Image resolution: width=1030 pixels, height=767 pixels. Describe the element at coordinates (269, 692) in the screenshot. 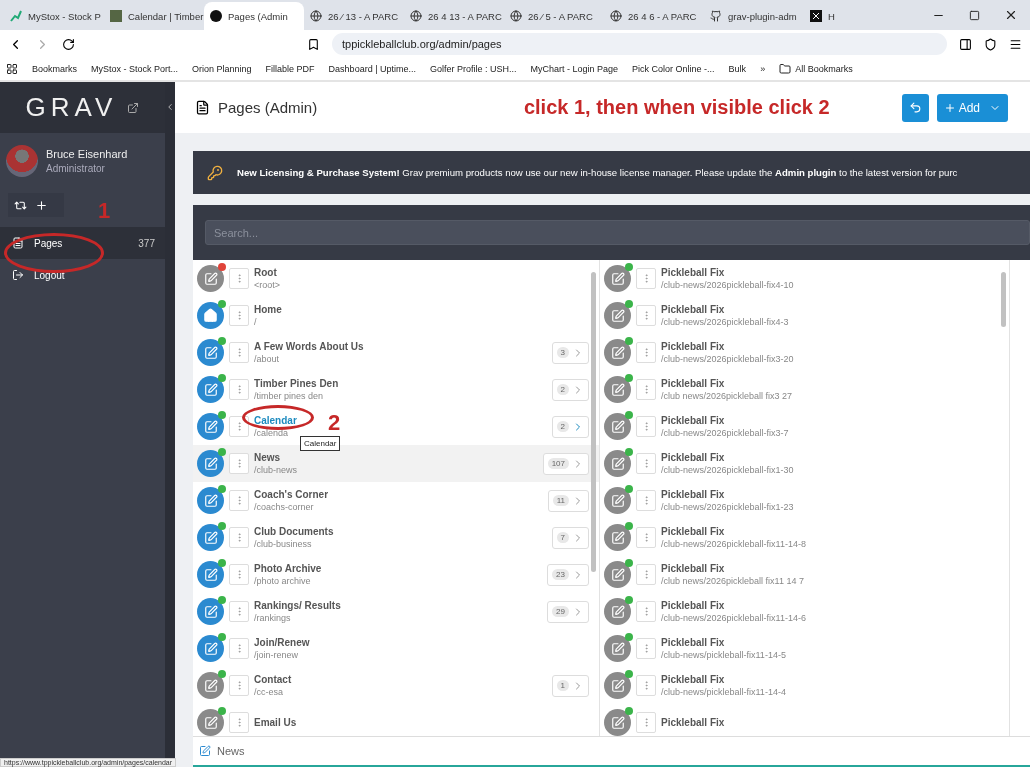

I see `page-path: /cc-esa` at that location.